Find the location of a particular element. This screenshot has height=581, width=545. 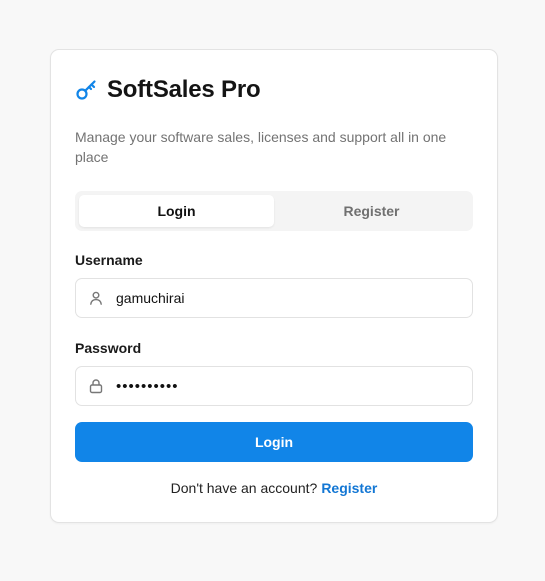

auth-tabs: Login Register is located at coordinates (274, 211).